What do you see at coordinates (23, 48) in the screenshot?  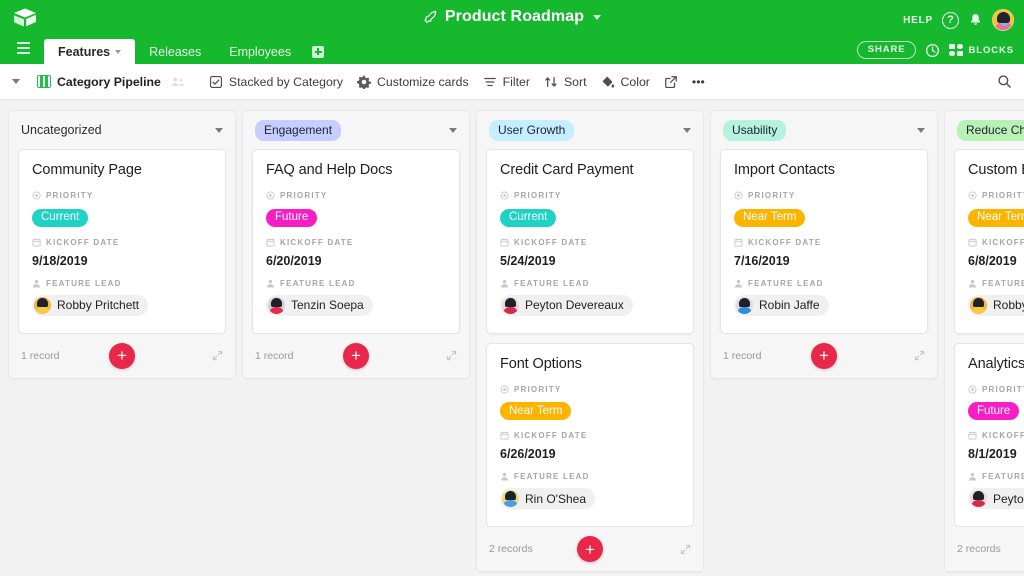 I see `menu-icon` at bounding box center [23, 48].